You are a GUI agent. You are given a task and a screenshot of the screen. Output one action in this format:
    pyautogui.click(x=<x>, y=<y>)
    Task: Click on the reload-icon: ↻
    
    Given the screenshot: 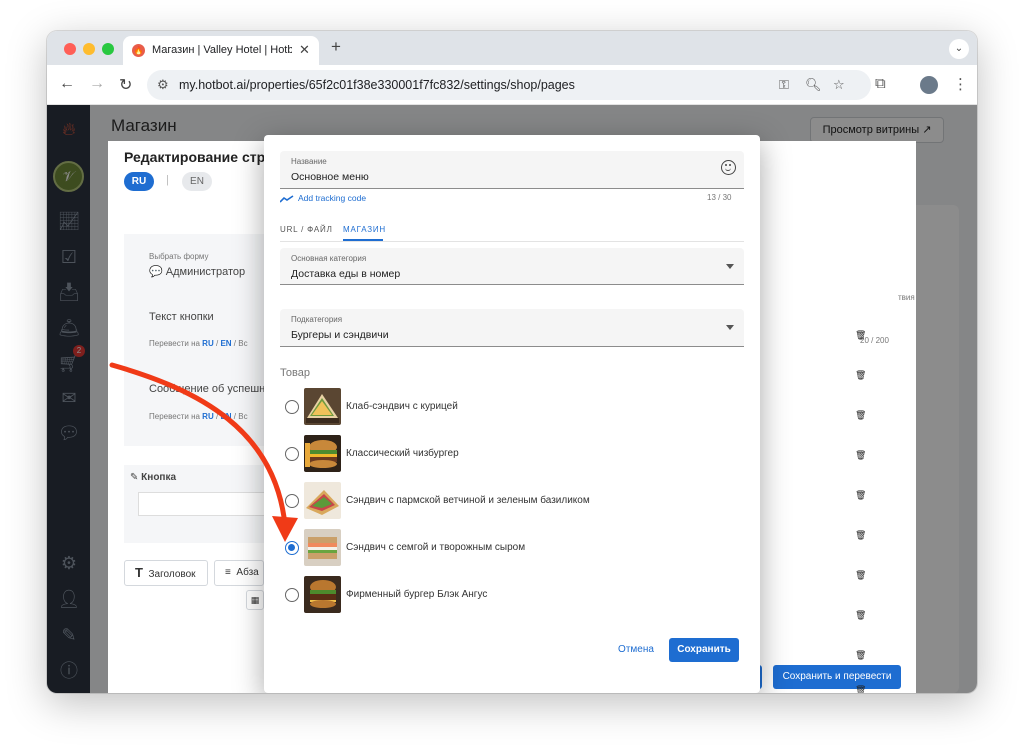 What is the action you would take?
    pyautogui.click(x=125, y=85)
    